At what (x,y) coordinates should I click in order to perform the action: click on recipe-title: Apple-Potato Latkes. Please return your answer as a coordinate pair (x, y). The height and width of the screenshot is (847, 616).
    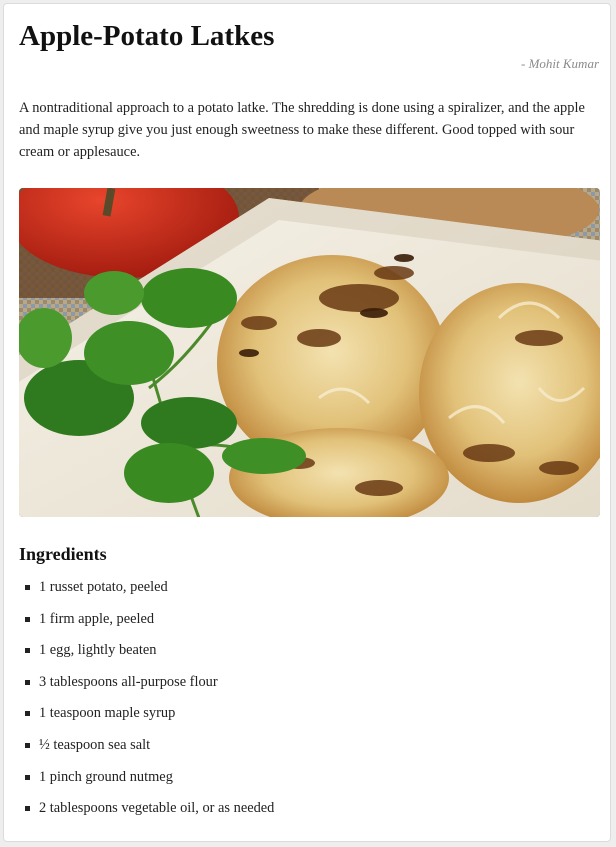
    Looking at the image, I should click on (147, 36).